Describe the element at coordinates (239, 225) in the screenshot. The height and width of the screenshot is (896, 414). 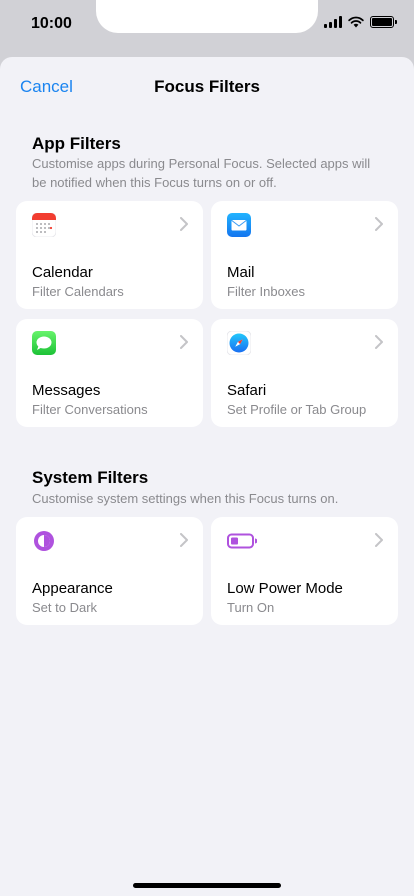
I see `mail-icon` at that location.